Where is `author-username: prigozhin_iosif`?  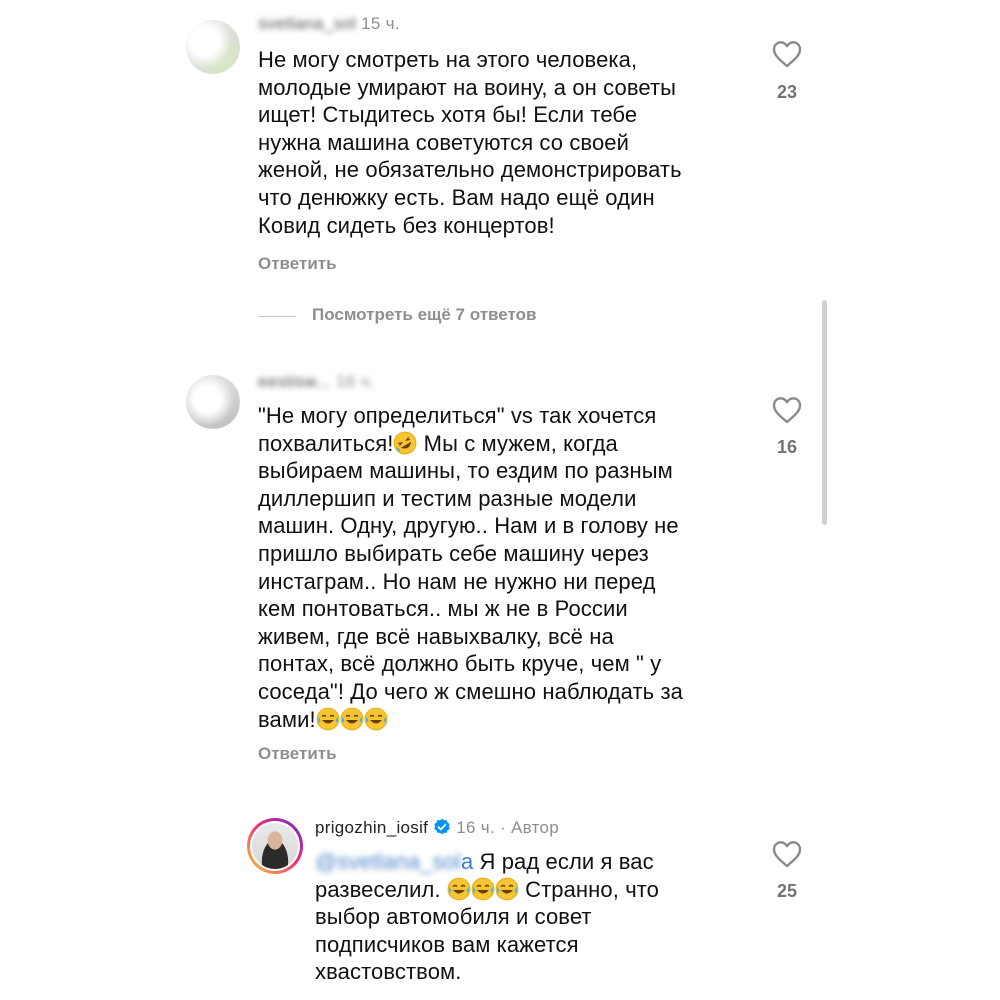
author-username: prigozhin_iosif is located at coordinates (371, 827).